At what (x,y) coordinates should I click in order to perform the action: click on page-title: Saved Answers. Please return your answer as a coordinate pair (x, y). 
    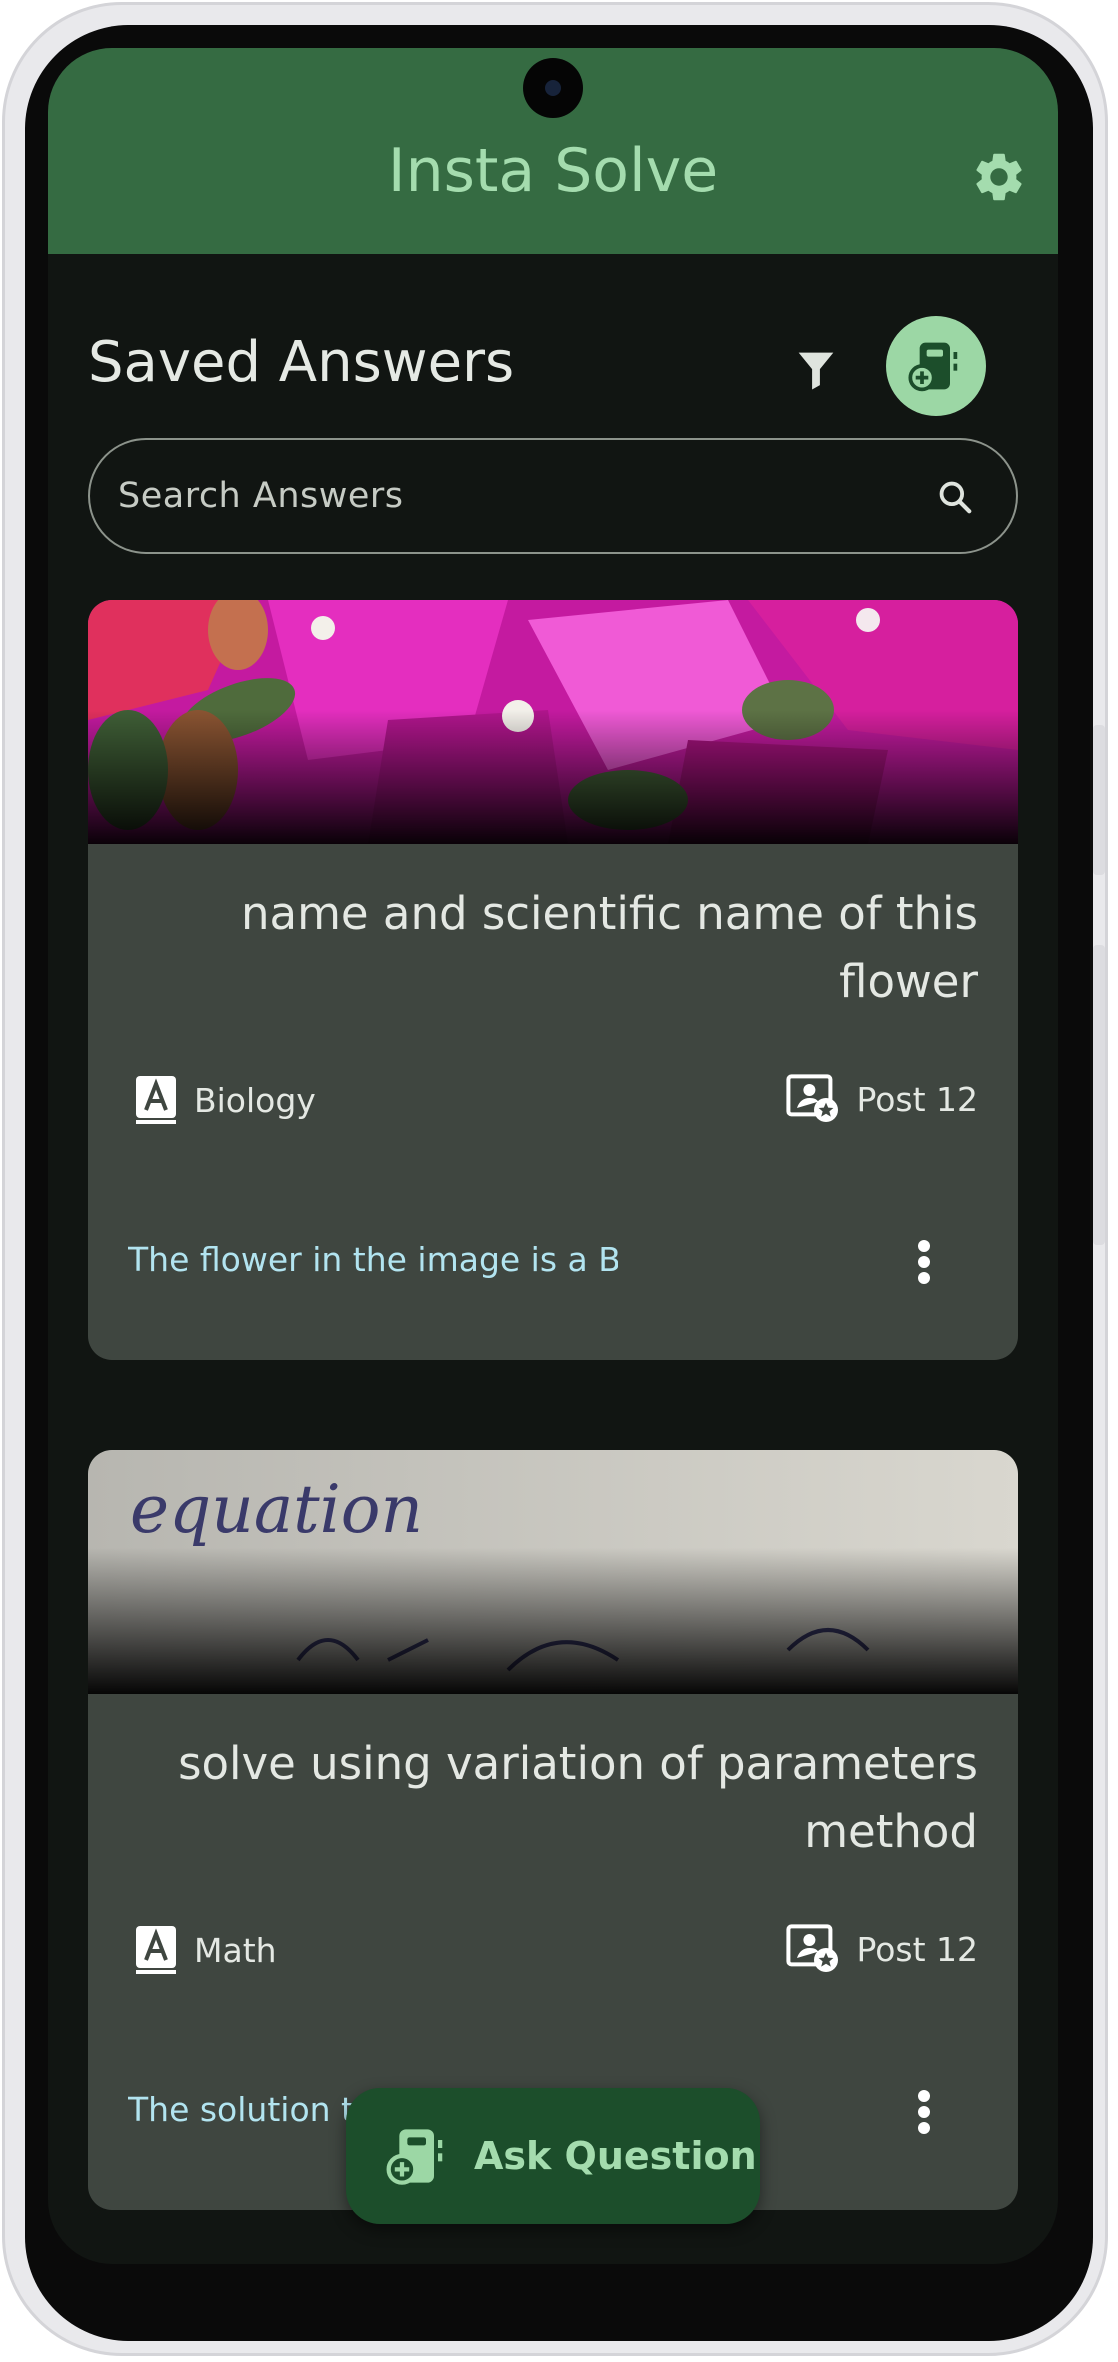
    Looking at the image, I should click on (301, 362).